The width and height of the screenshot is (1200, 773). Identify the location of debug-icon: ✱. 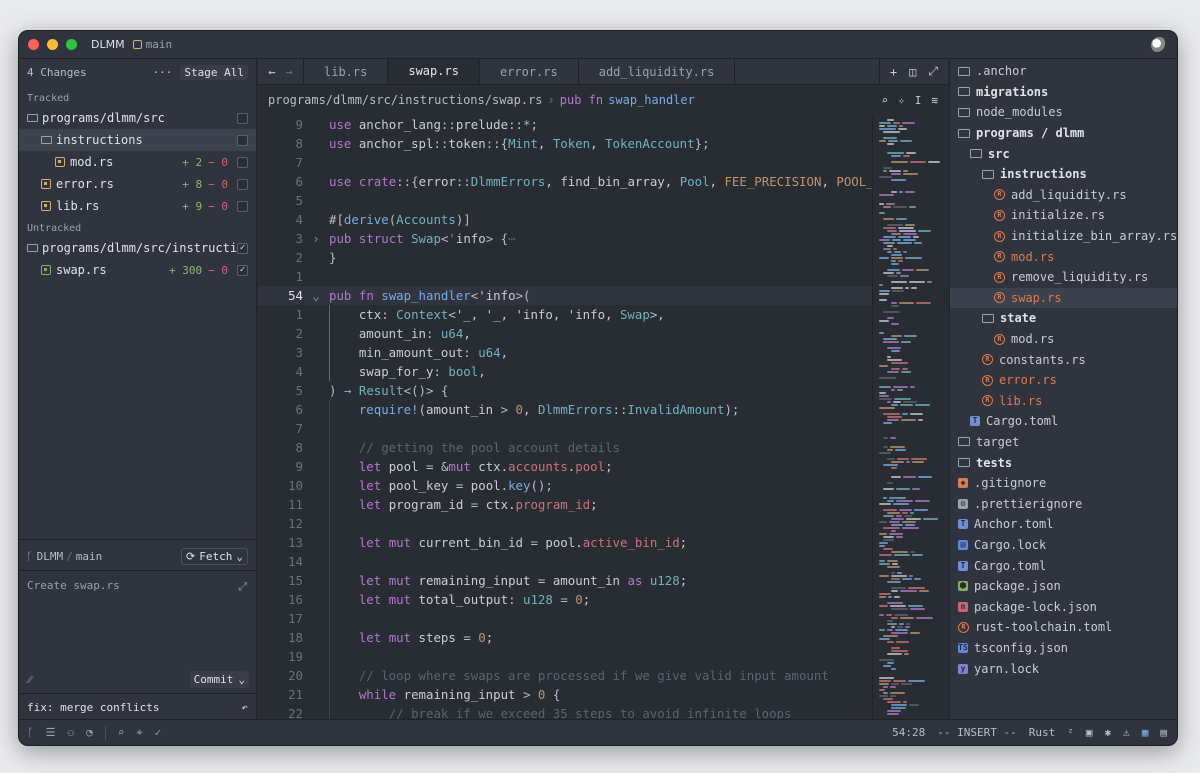
(1108, 732).